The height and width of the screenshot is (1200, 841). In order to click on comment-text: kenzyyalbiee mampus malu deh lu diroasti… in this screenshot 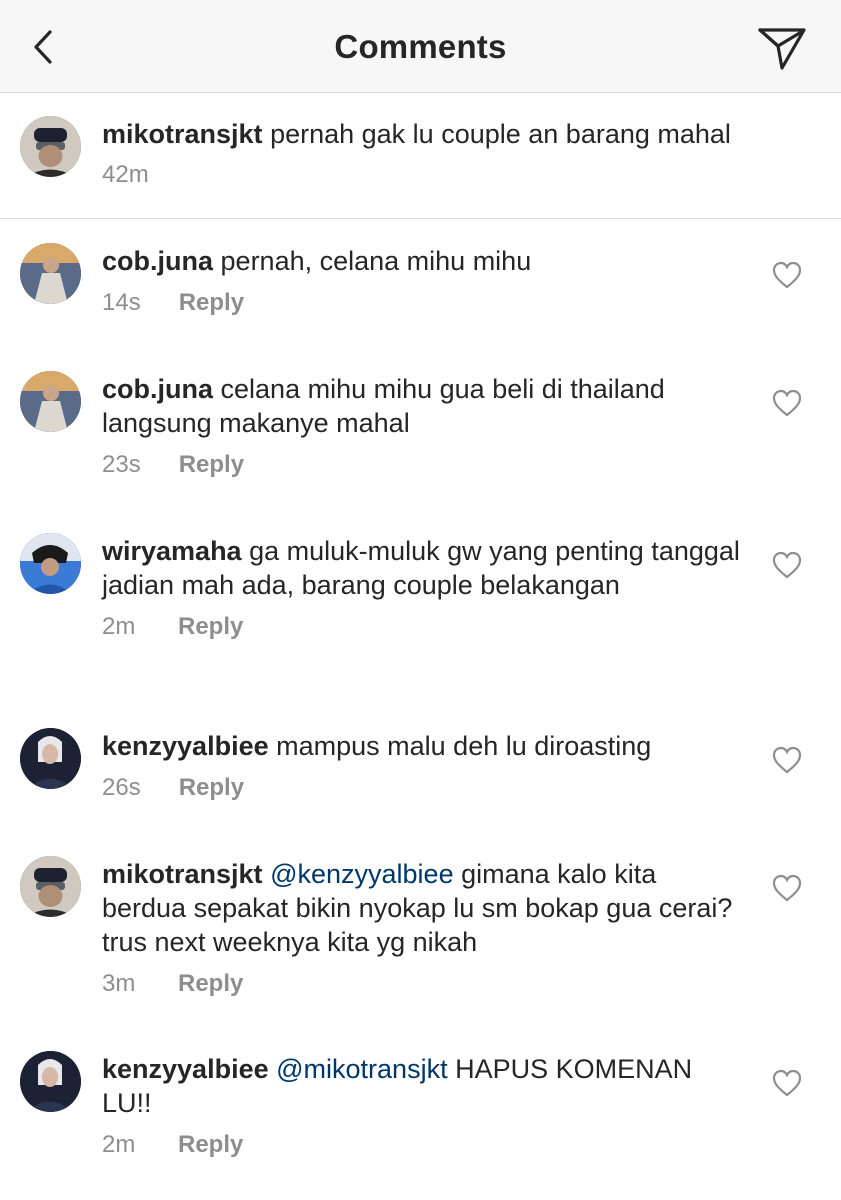, I will do `click(422, 746)`.